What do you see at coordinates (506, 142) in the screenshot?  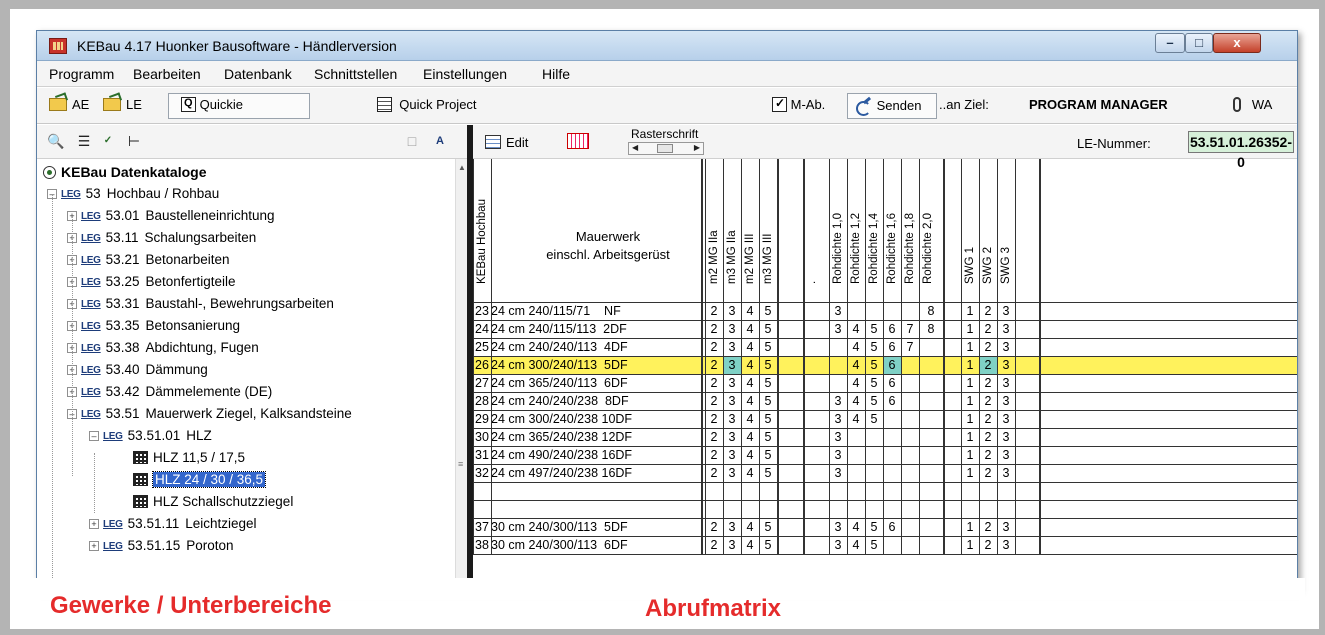 I see `edit-button: Edit` at bounding box center [506, 142].